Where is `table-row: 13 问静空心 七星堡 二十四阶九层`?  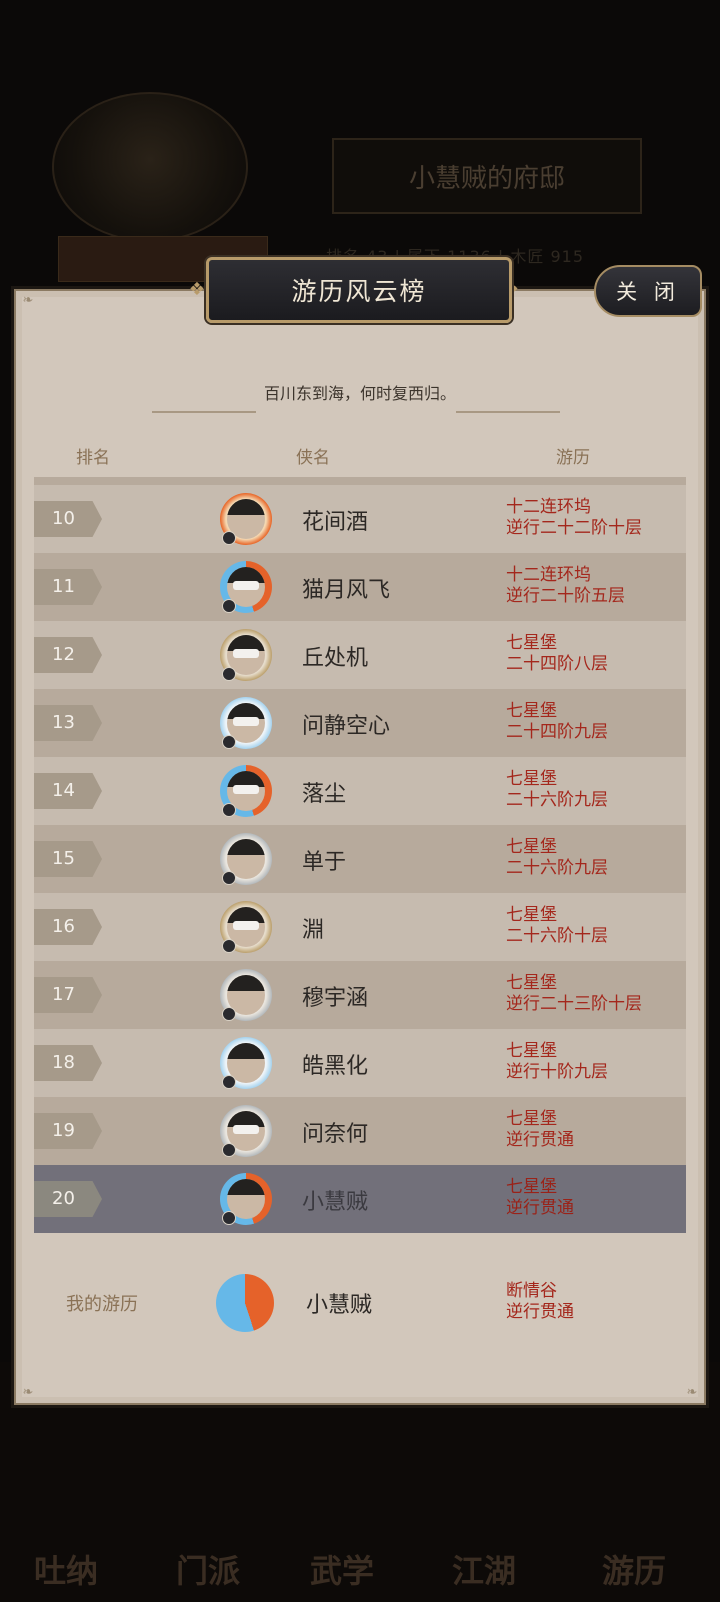 table-row: 13 问静空心 七星堡 二十四阶九层 is located at coordinates (360, 723).